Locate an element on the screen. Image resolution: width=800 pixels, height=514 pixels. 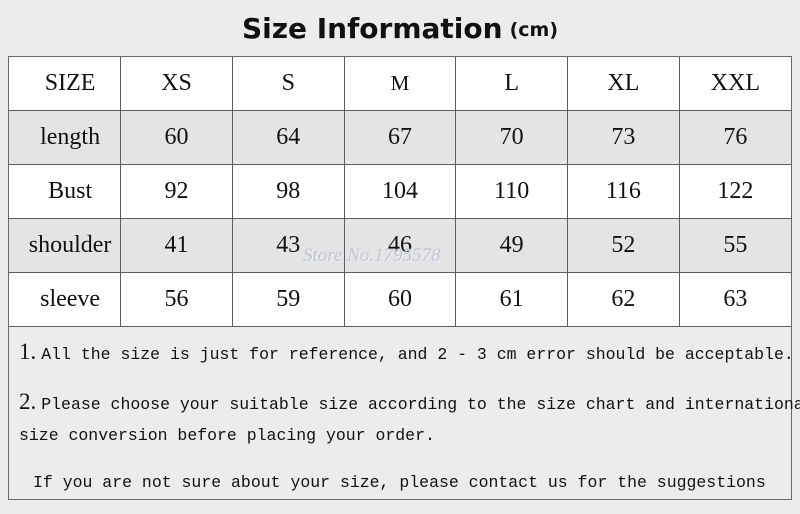
table-header-size: SIZE is located at coordinates (65, 84).